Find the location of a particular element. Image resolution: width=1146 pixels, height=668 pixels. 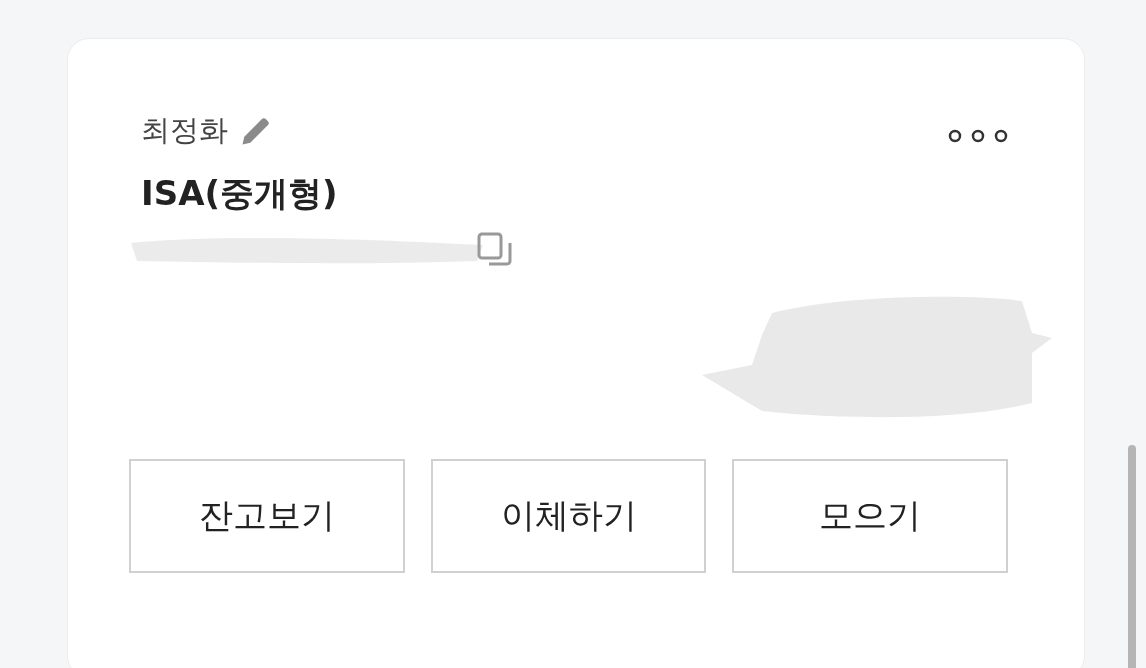

action-button: 이체하기 is located at coordinates (568, 516).